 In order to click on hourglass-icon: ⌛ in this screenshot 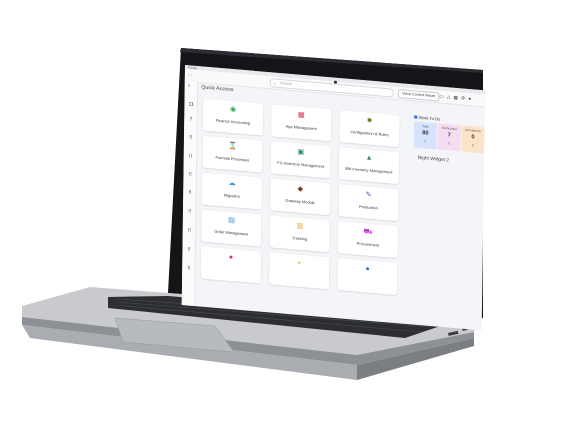, I will do `click(232, 146)`.